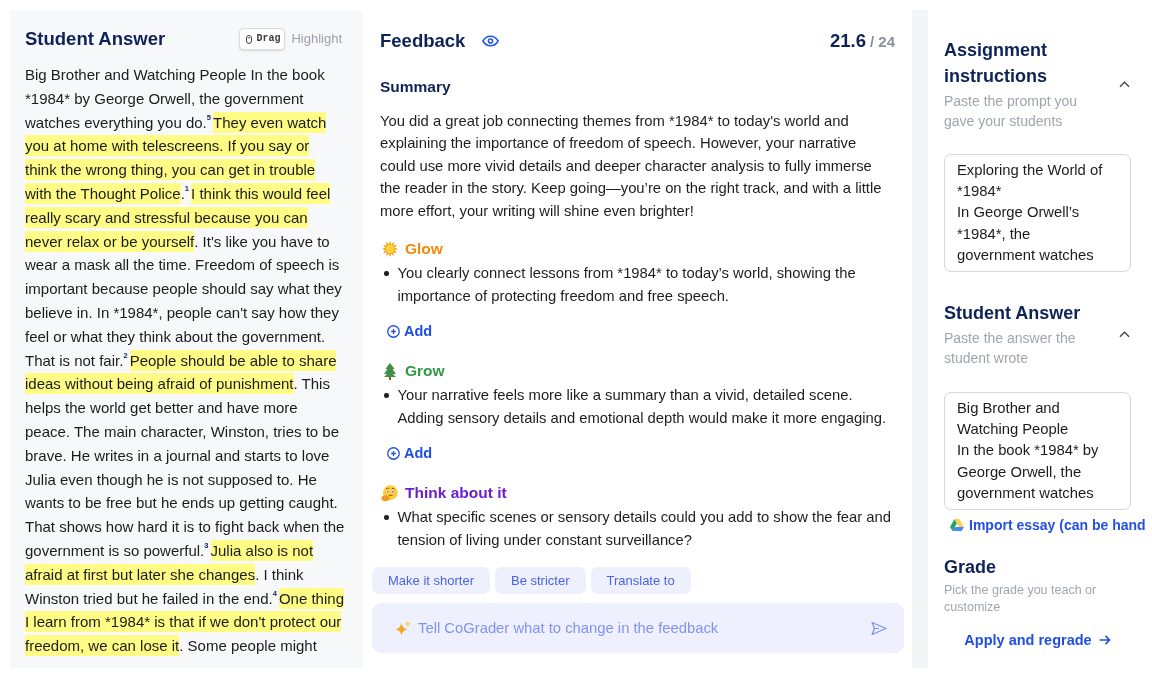 The width and height of the screenshot is (1152, 675). I want to click on highlighted-text: I learn from *1984* is that if we don't protect our, so click(183, 622).